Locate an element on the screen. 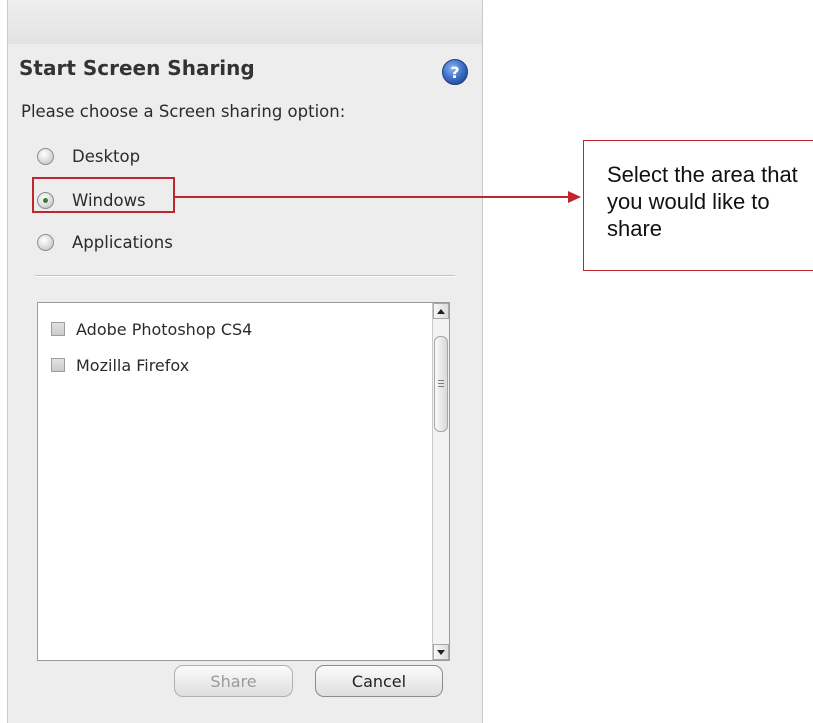 The width and height of the screenshot is (813, 723). grip-icon is located at coordinates (441, 384).